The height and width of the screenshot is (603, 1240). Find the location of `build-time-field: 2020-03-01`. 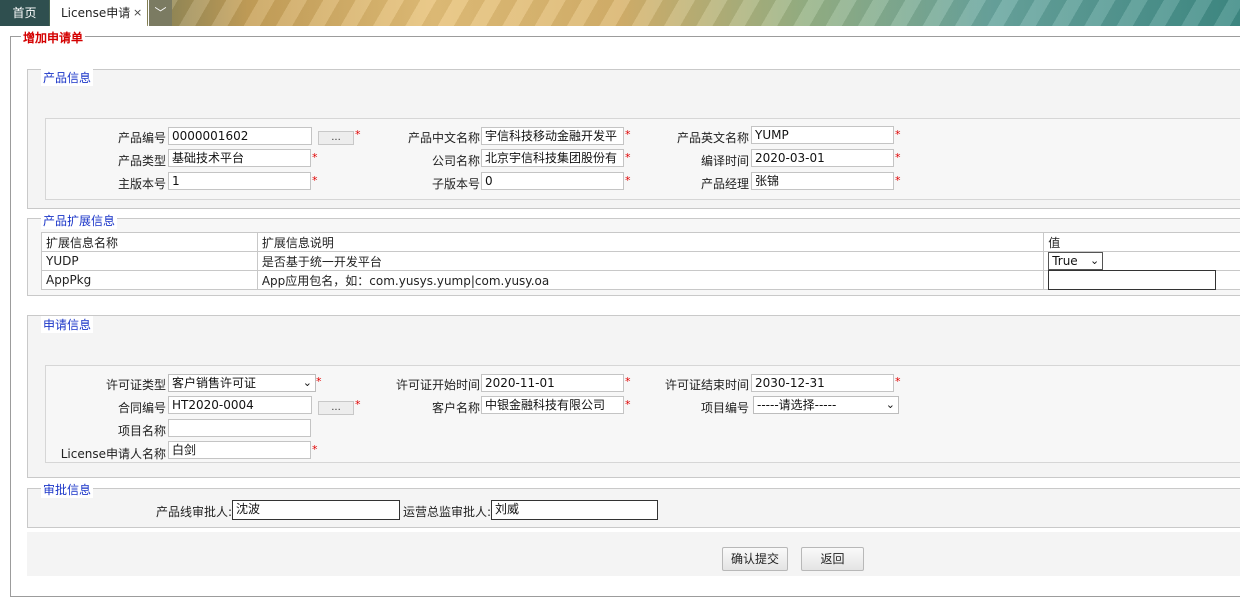

build-time-field: 2020-03-01 is located at coordinates (822, 158).